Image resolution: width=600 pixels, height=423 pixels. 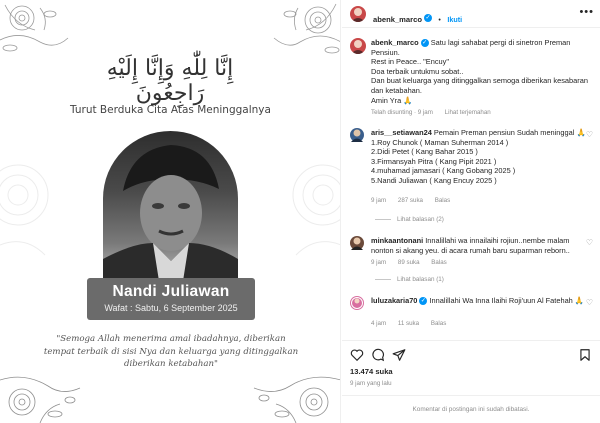 What do you see at coordinates (454, 19) in the screenshot?
I see `follow-button: Ikuti` at bounding box center [454, 19].